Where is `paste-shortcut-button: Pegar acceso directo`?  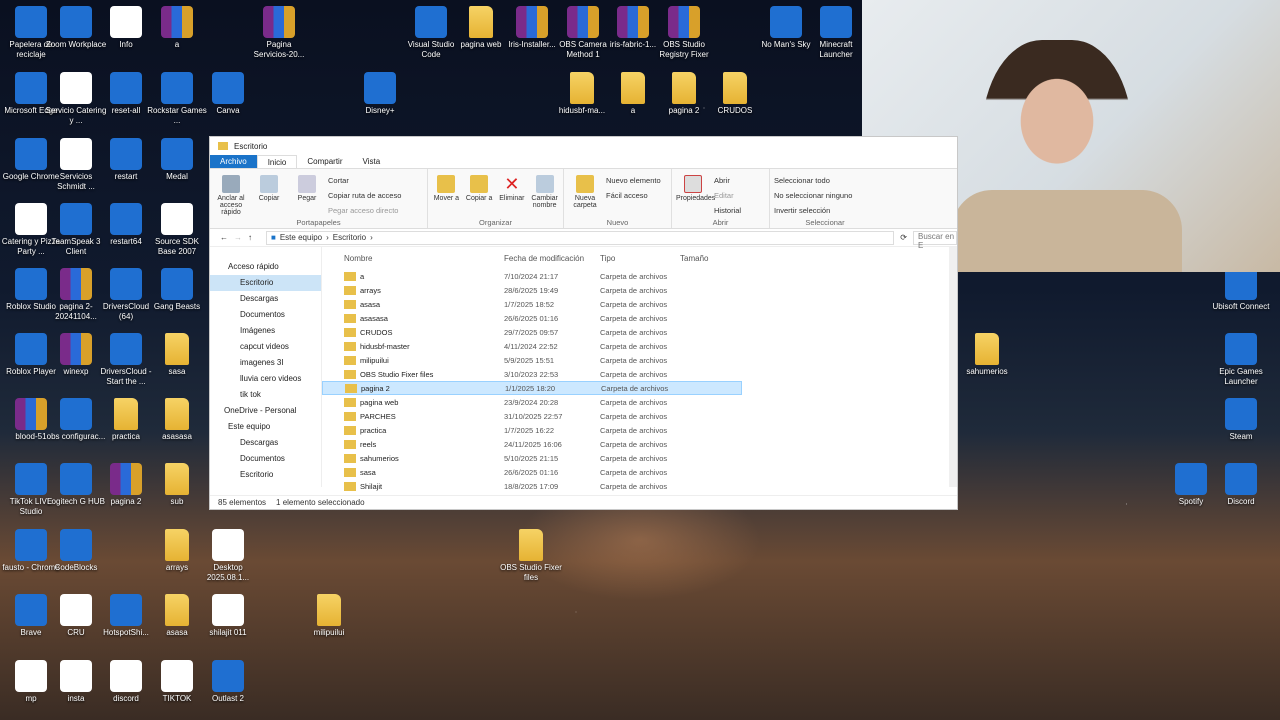 paste-shortcut-button: Pegar acceso directo is located at coordinates (364, 210).